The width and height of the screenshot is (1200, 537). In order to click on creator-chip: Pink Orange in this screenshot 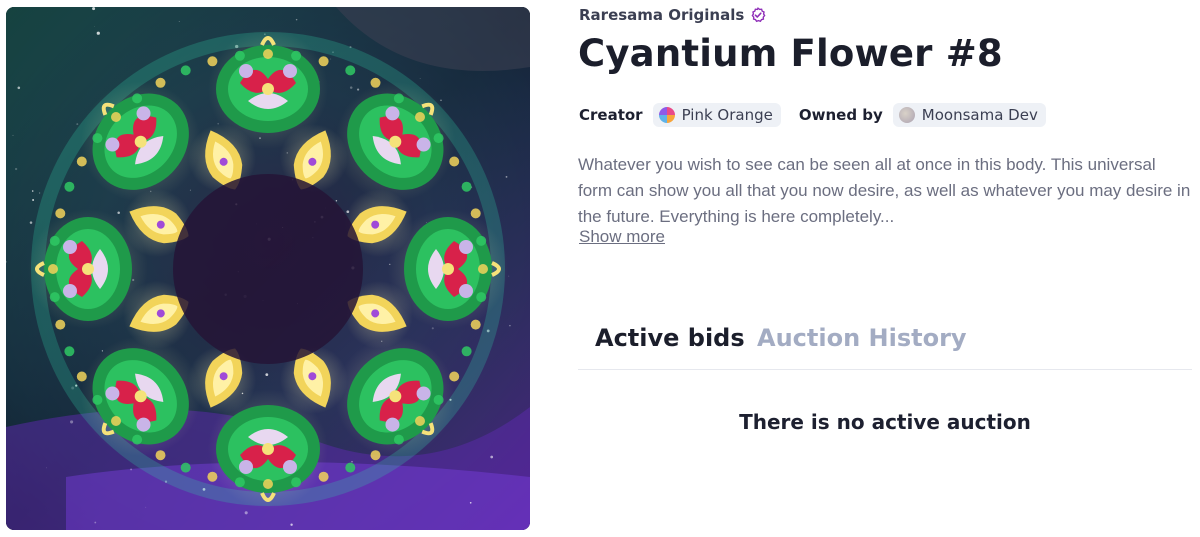, I will do `click(716, 115)`.